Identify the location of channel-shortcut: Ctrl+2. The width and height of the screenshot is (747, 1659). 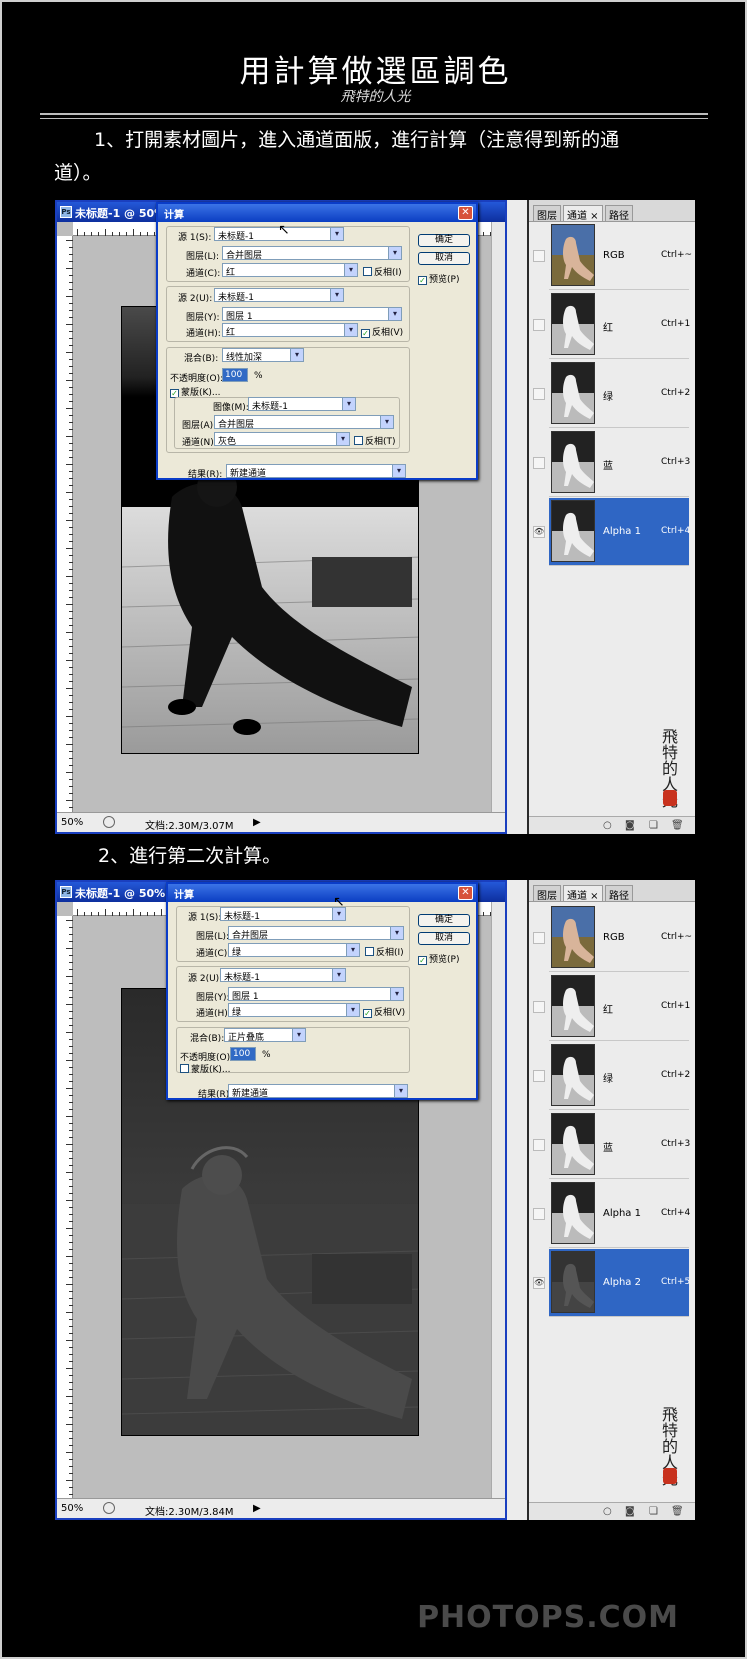
(676, 1075).